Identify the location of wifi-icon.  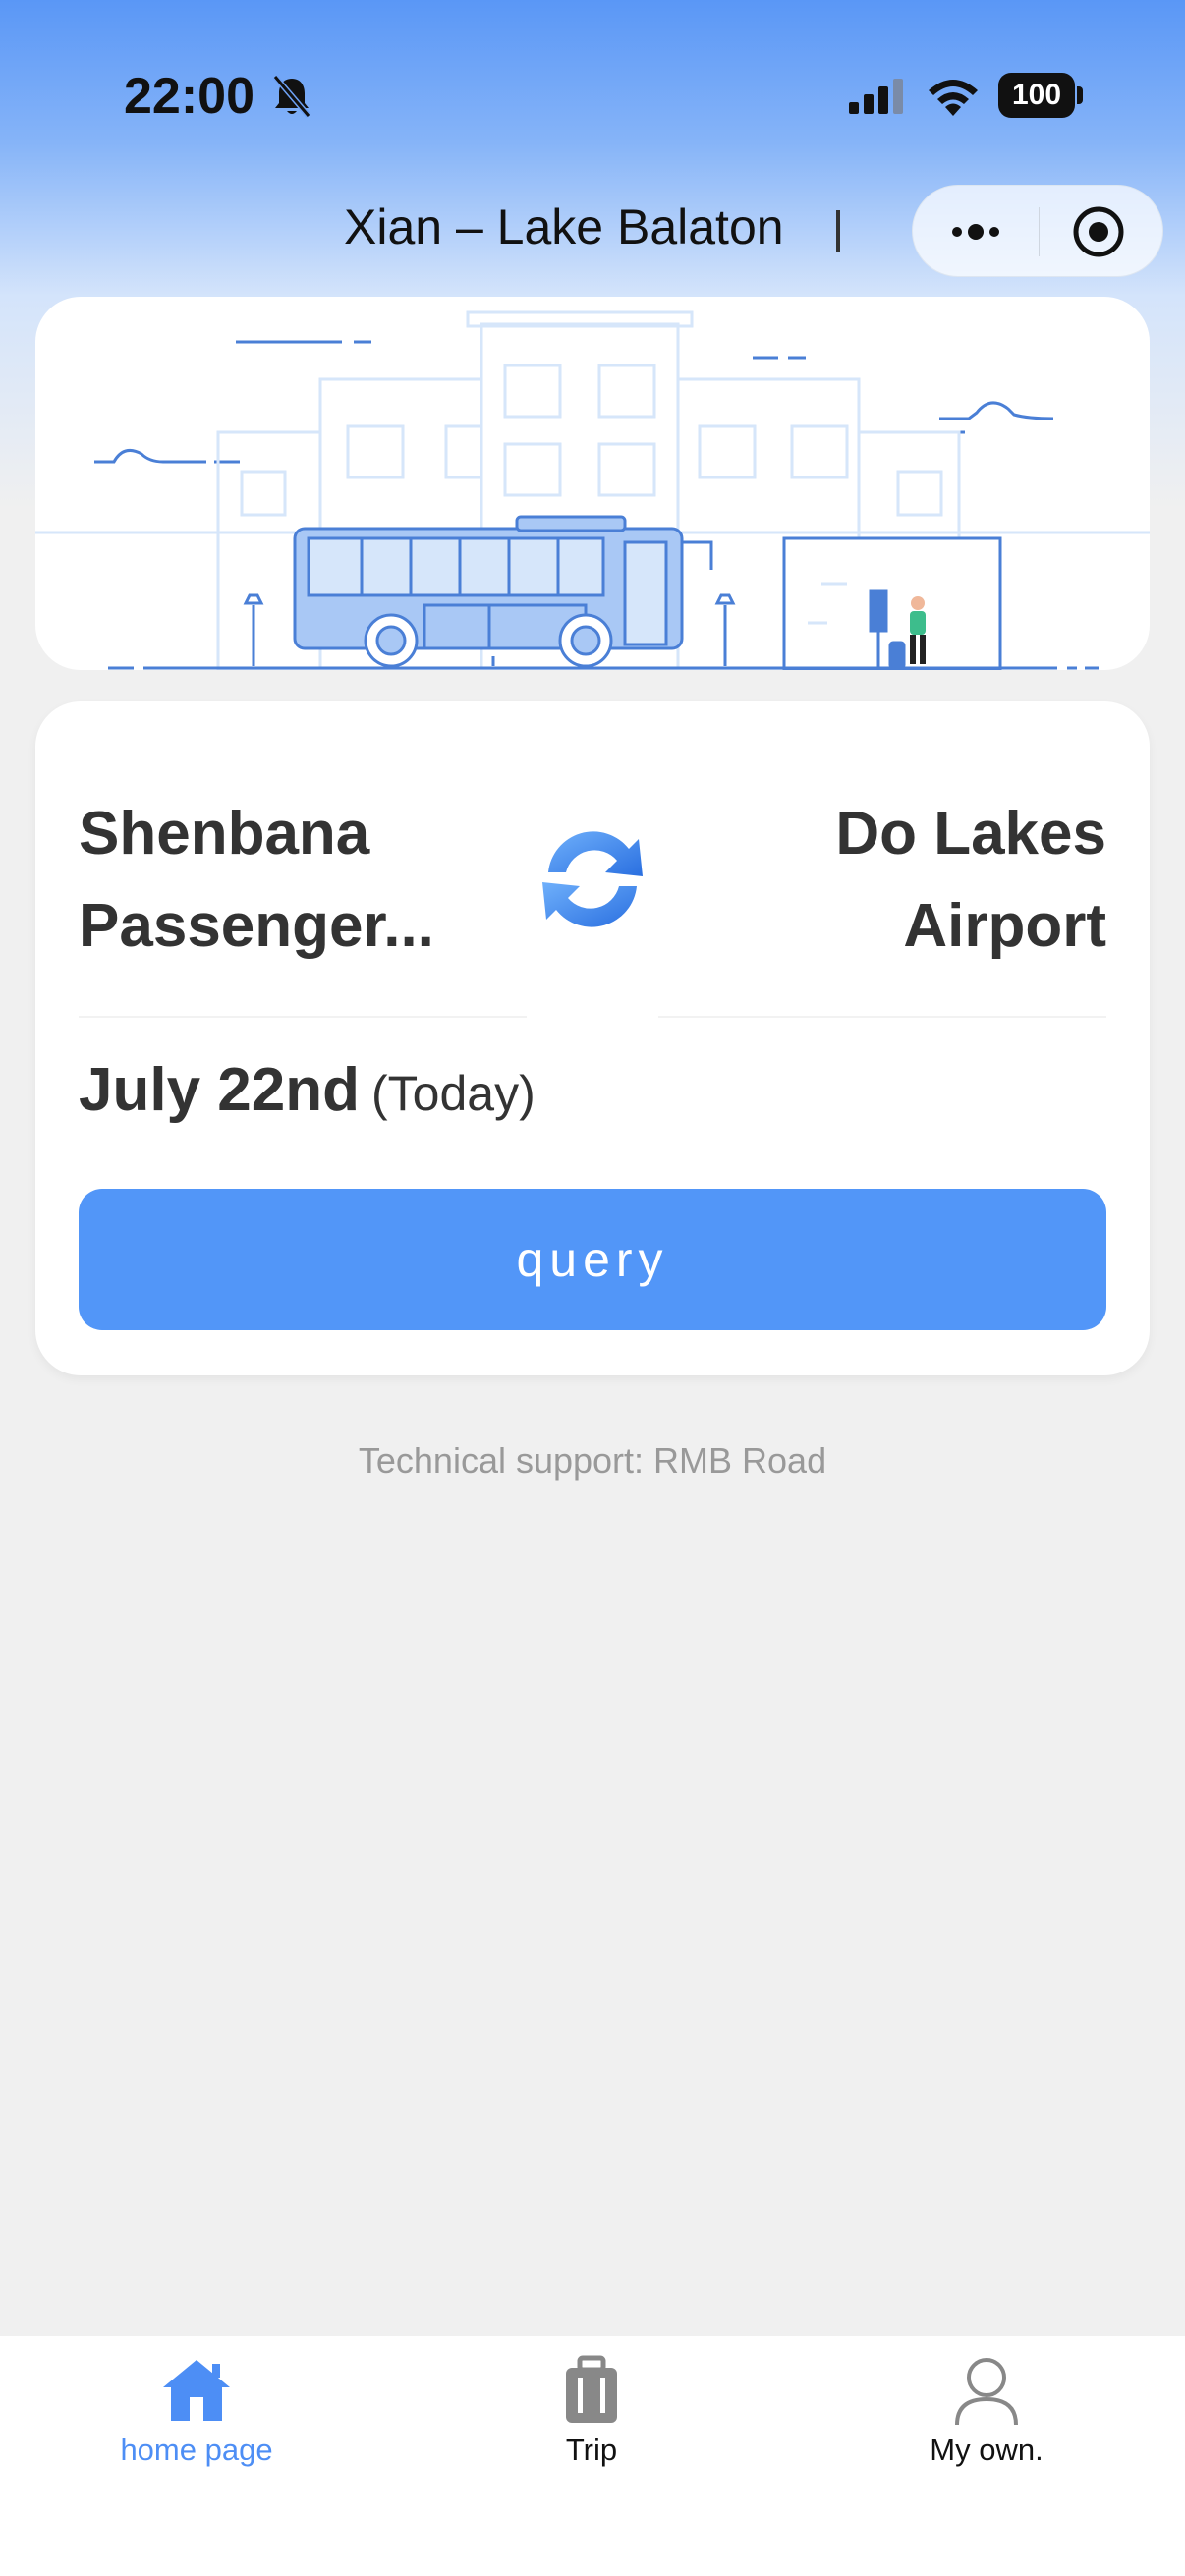
(954, 98).